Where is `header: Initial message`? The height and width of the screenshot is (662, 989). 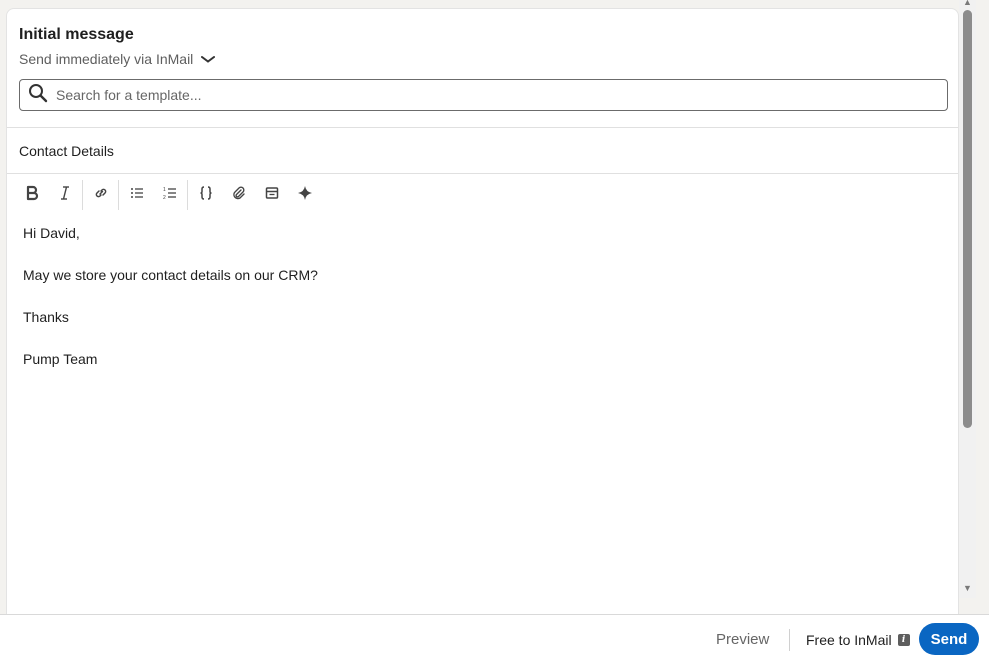 header: Initial message is located at coordinates (76, 35).